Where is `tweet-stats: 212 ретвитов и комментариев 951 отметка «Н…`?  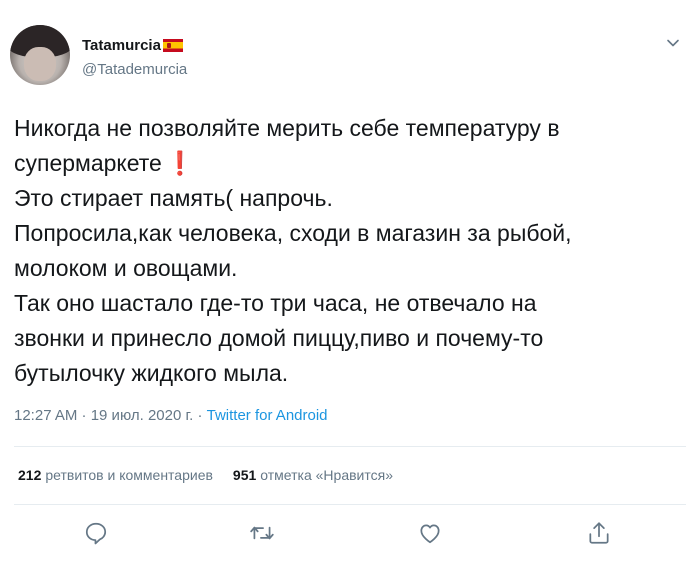 tweet-stats: 212 ретвитов и комментариев 951 отметка «Н… is located at coordinates (205, 475).